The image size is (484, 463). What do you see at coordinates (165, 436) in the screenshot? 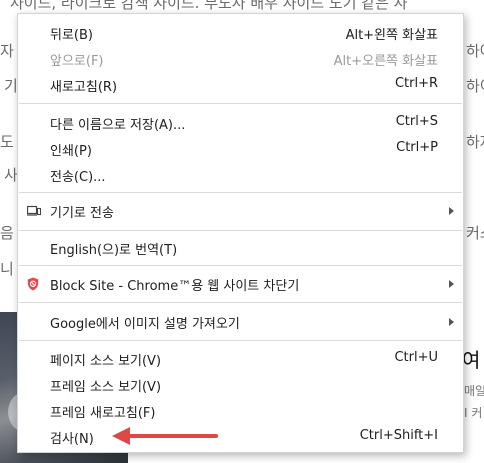
I see `annotation-arrow` at bounding box center [165, 436].